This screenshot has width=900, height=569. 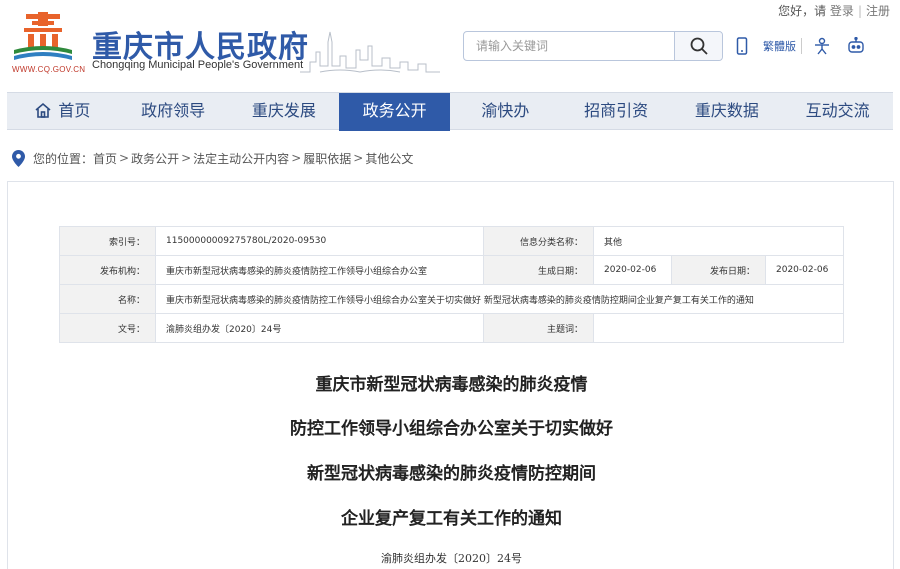 I want to click on breadcrumb-home: 首页, so click(x=105, y=158).